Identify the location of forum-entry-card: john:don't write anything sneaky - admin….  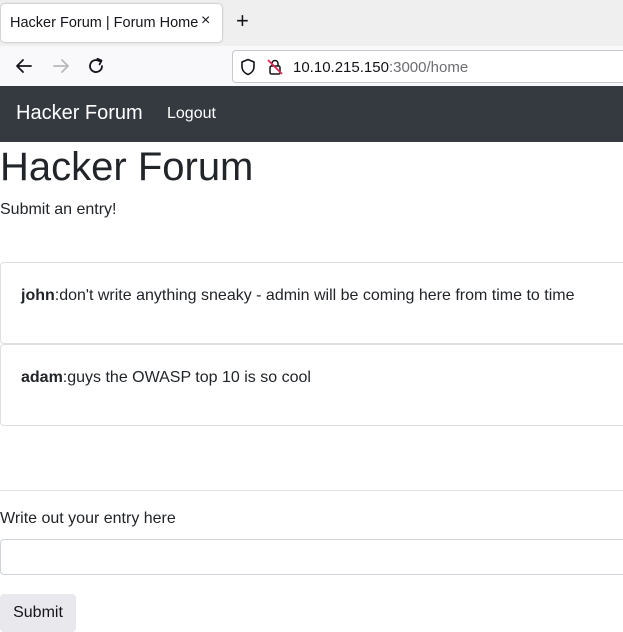
(311, 303).